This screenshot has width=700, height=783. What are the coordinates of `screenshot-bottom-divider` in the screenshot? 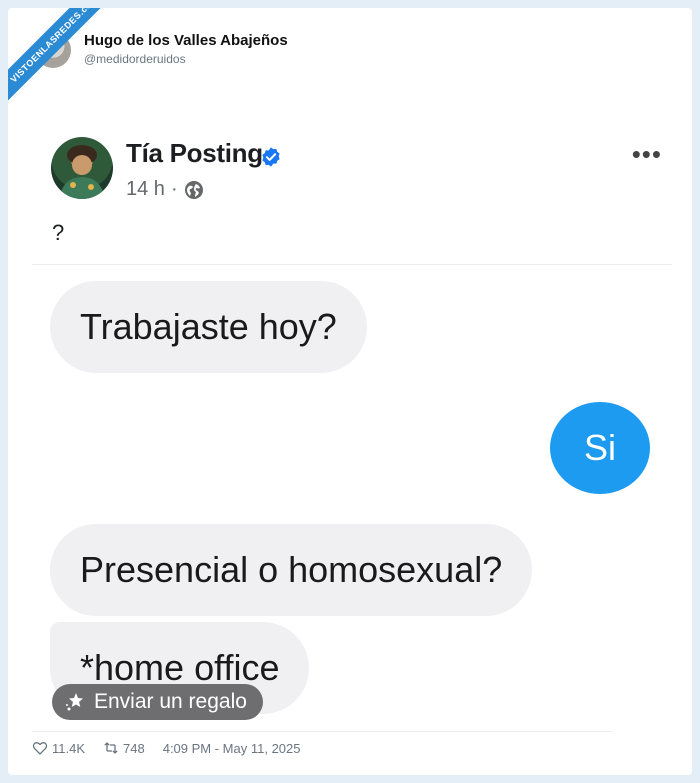 It's located at (322, 731).